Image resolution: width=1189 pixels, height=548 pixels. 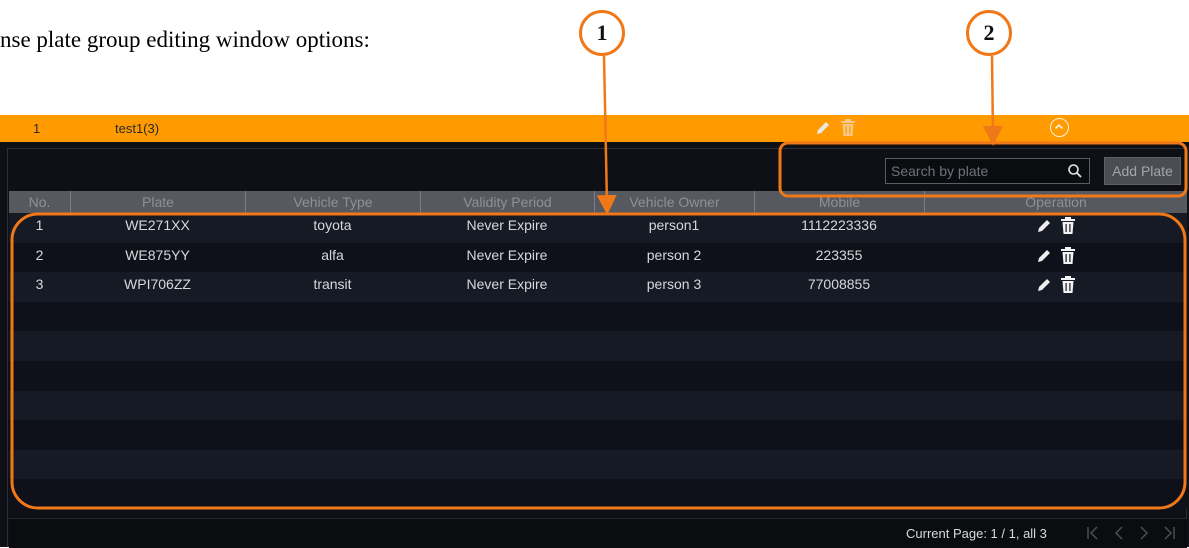 I want to click on callout-1-label: 1, so click(x=602, y=32).